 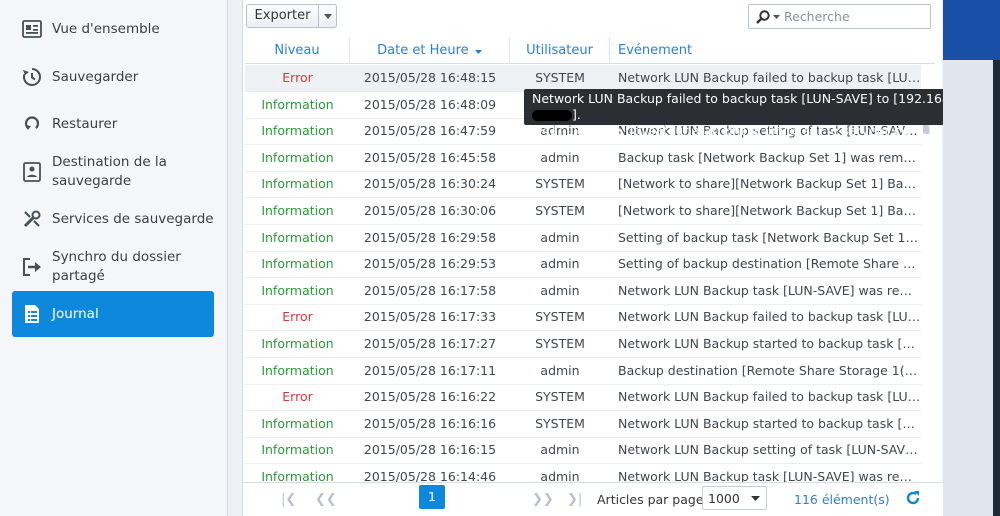 I want to click on search-icon, so click(x=763, y=16).